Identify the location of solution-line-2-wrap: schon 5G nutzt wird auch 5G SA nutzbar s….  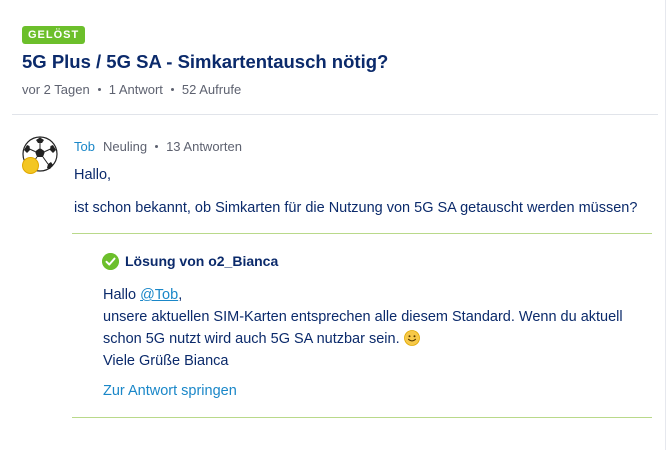
(373, 339).